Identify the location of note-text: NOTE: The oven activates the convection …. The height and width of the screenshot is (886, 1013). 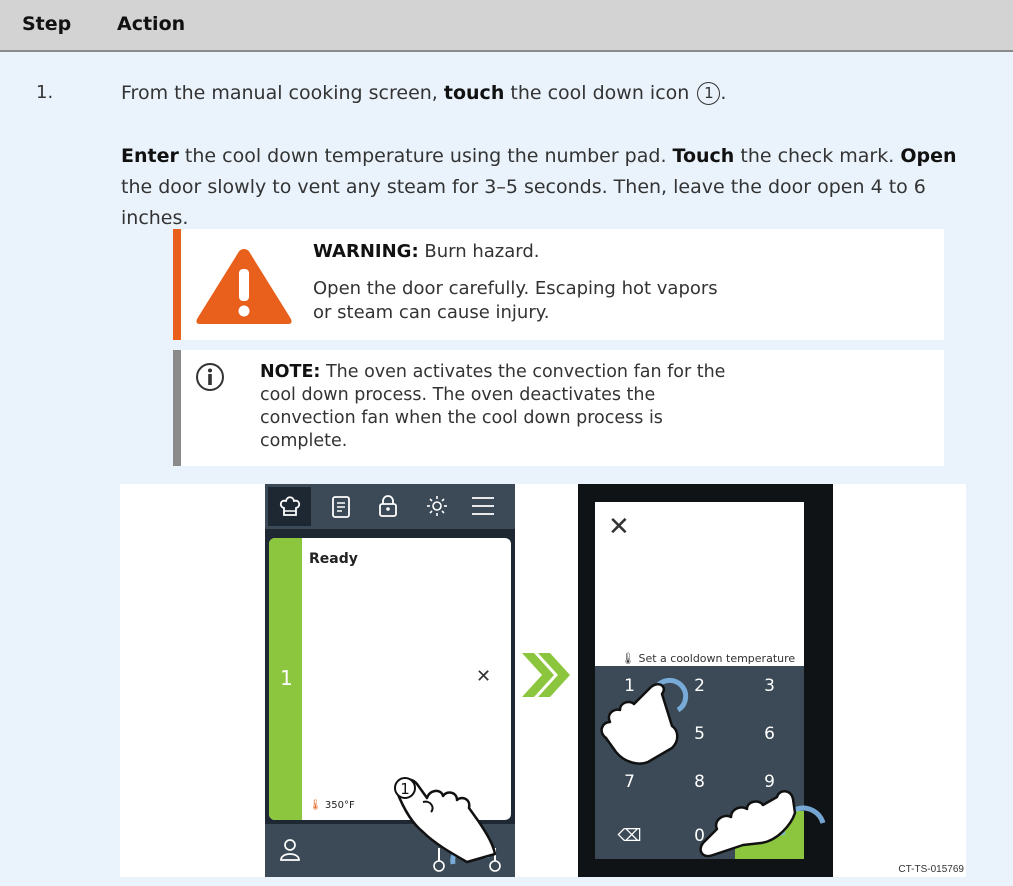
(500, 407).